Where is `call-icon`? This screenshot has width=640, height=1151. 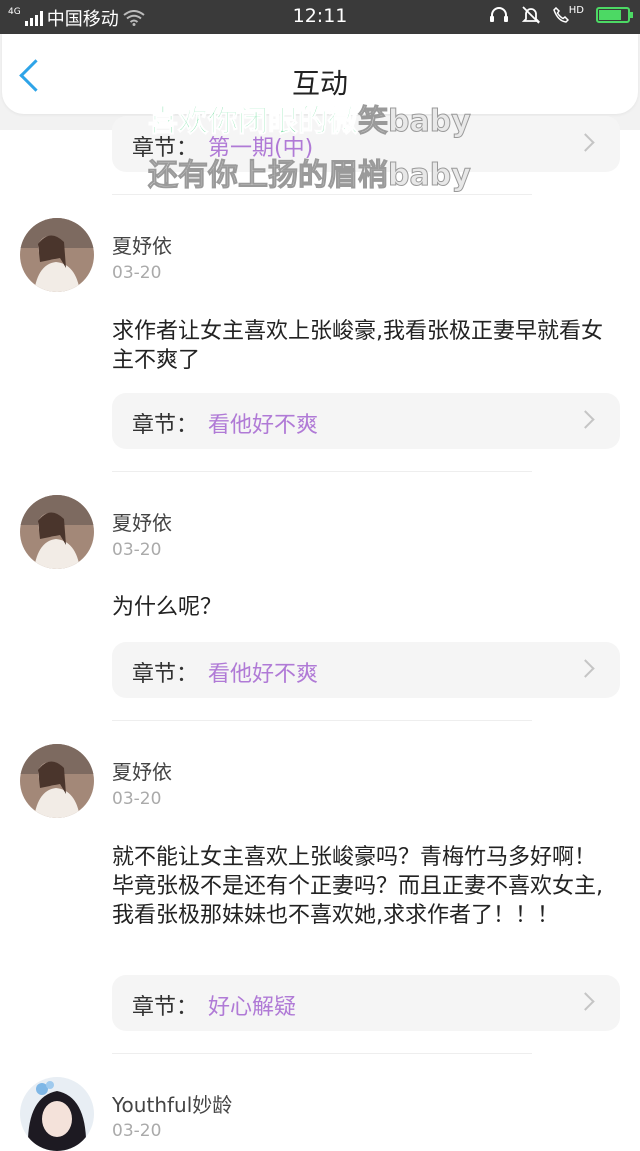
call-icon is located at coordinates (560, 15).